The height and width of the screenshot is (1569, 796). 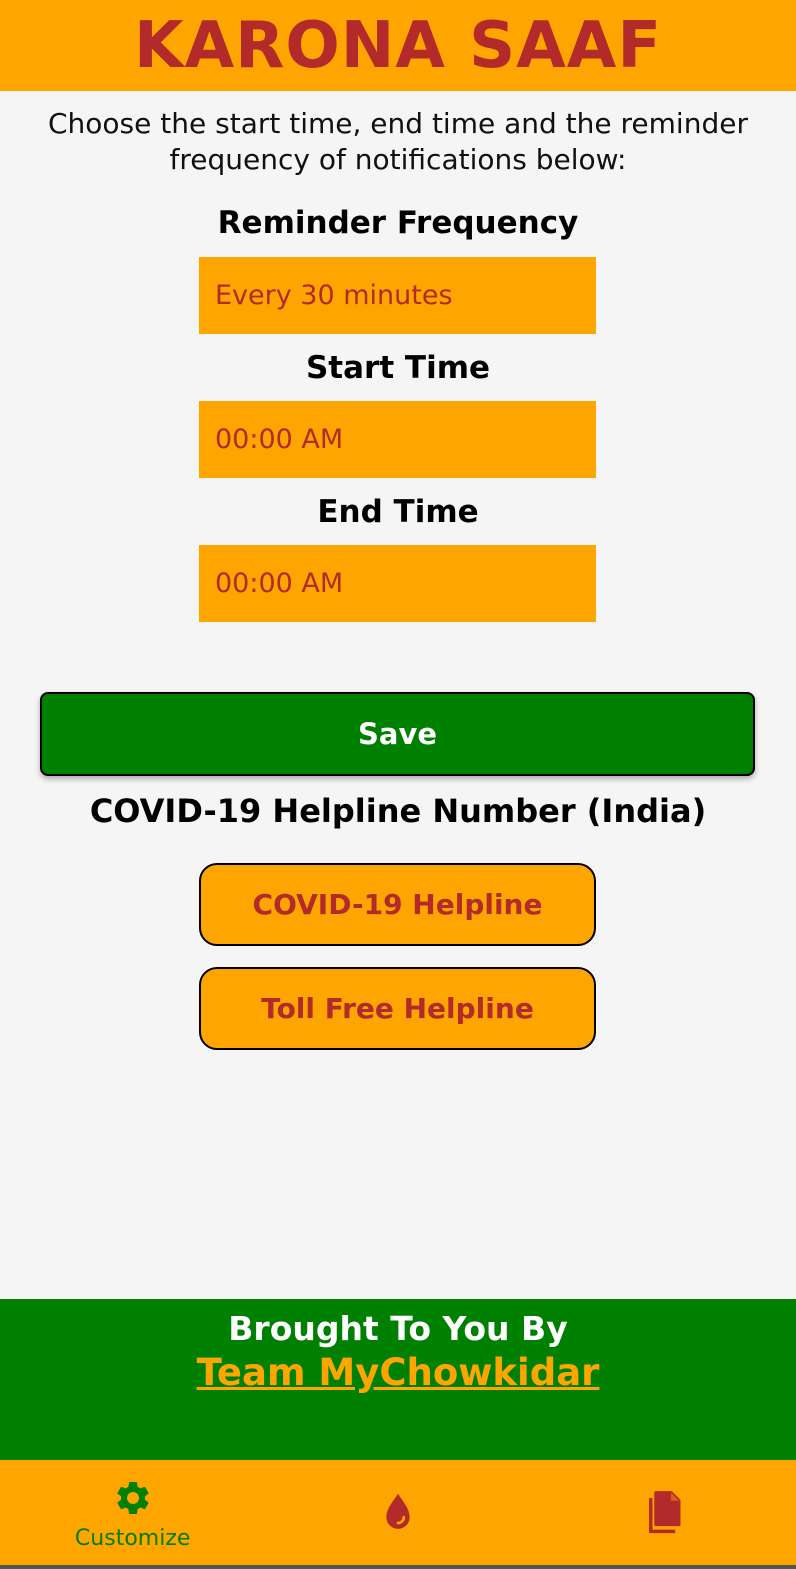 I want to click on end-time-label: End Time, so click(x=398, y=512).